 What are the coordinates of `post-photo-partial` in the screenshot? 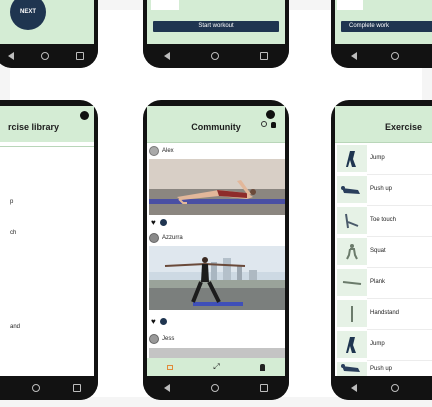 It's located at (217, 353).